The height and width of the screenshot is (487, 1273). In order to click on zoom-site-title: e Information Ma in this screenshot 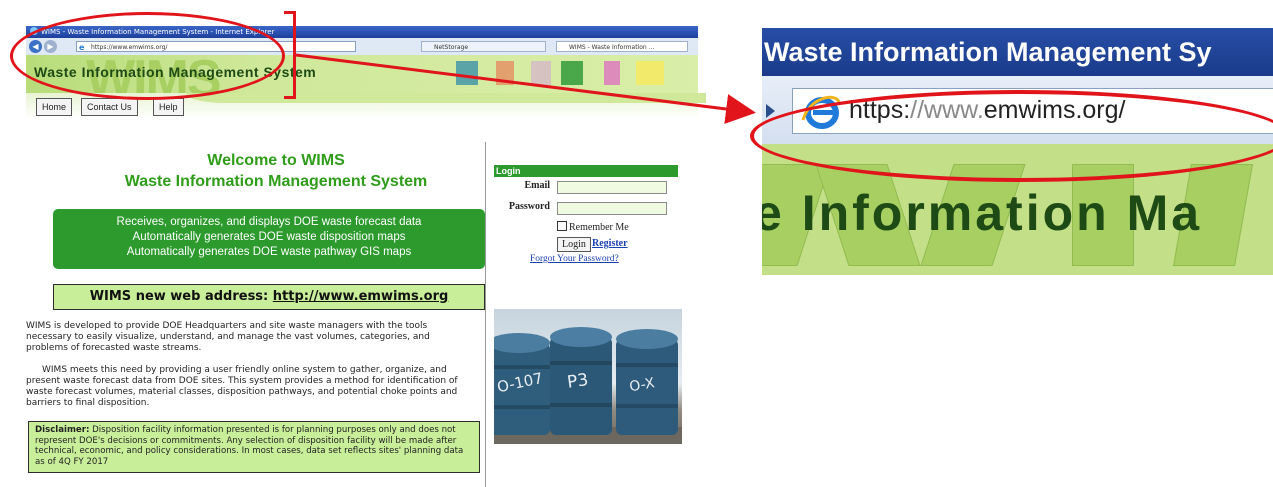, I will do `click(982, 213)`.